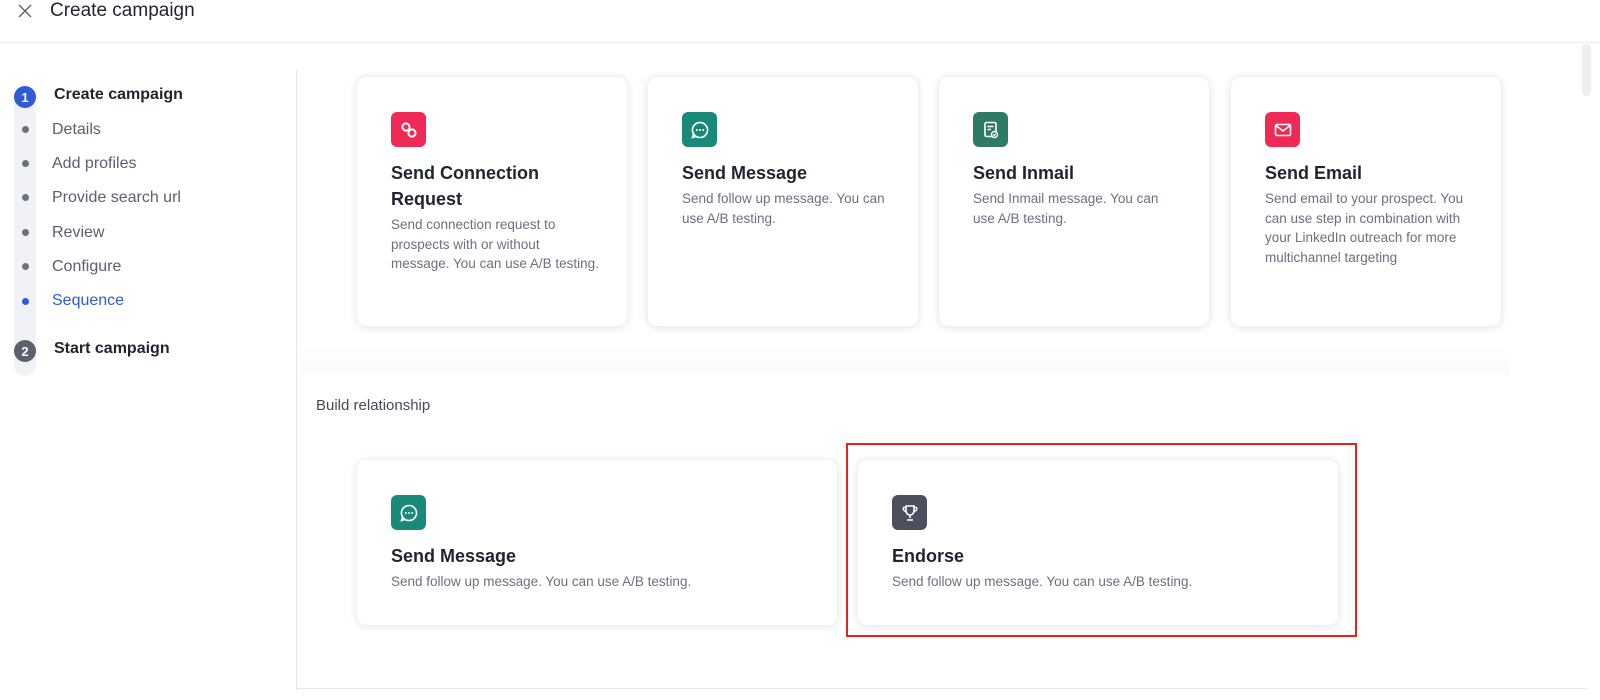 Image resolution: width=1600 pixels, height=700 pixels. What do you see at coordinates (408, 129) in the screenshot?
I see `link-icon` at bounding box center [408, 129].